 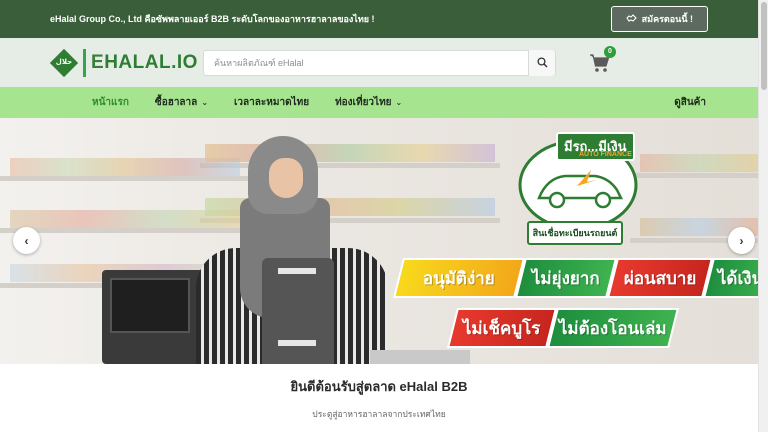 What do you see at coordinates (690, 102) in the screenshot?
I see `nav-view-products: ดูสินค้า` at bounding box center [690, 102].